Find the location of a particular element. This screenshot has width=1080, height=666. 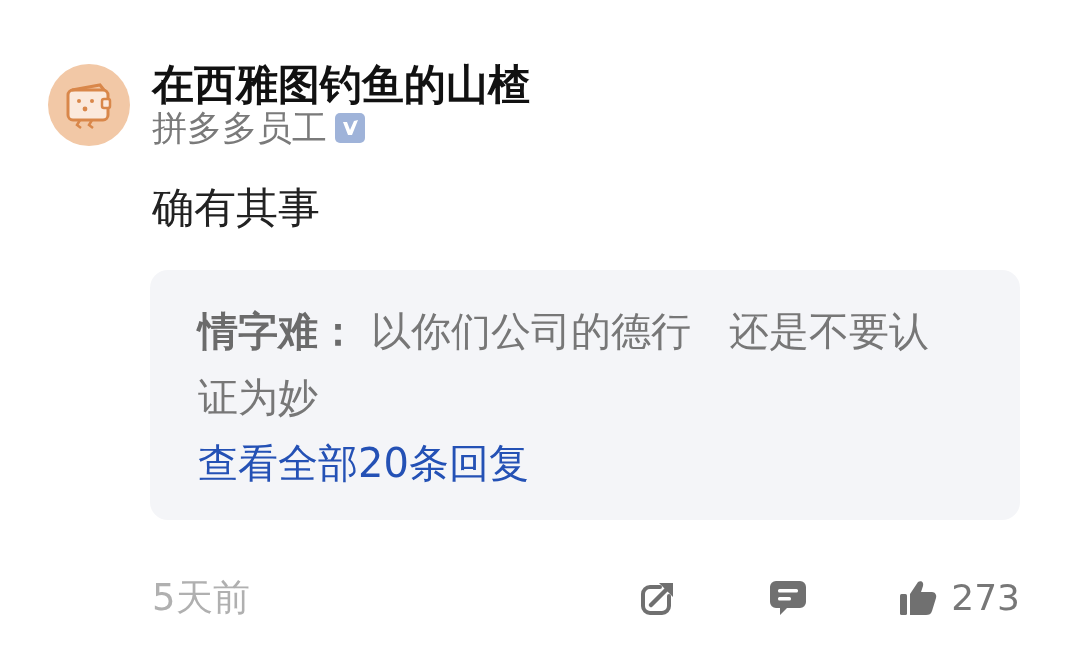

user-title: 拼多多员工 is located at coordinates (239, 128).